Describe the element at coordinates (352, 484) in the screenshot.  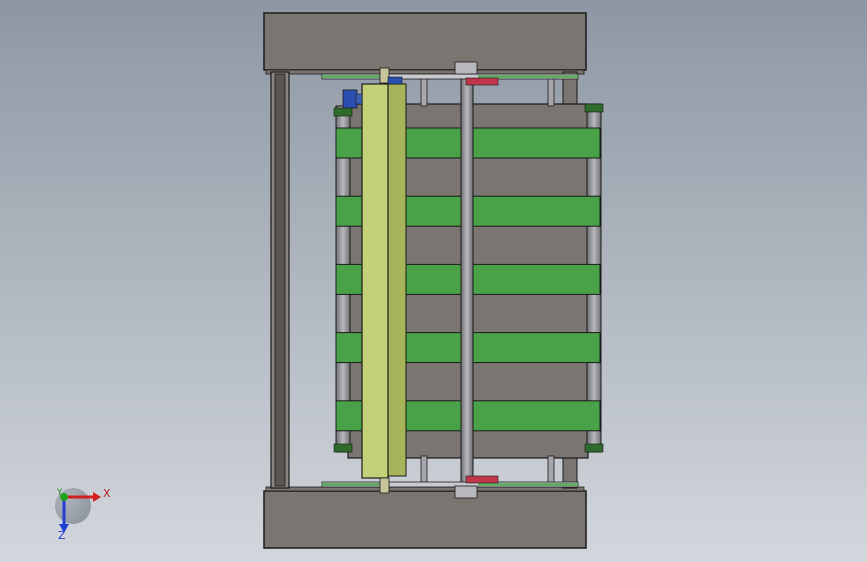
I see `bottom-chain-left` at that location.